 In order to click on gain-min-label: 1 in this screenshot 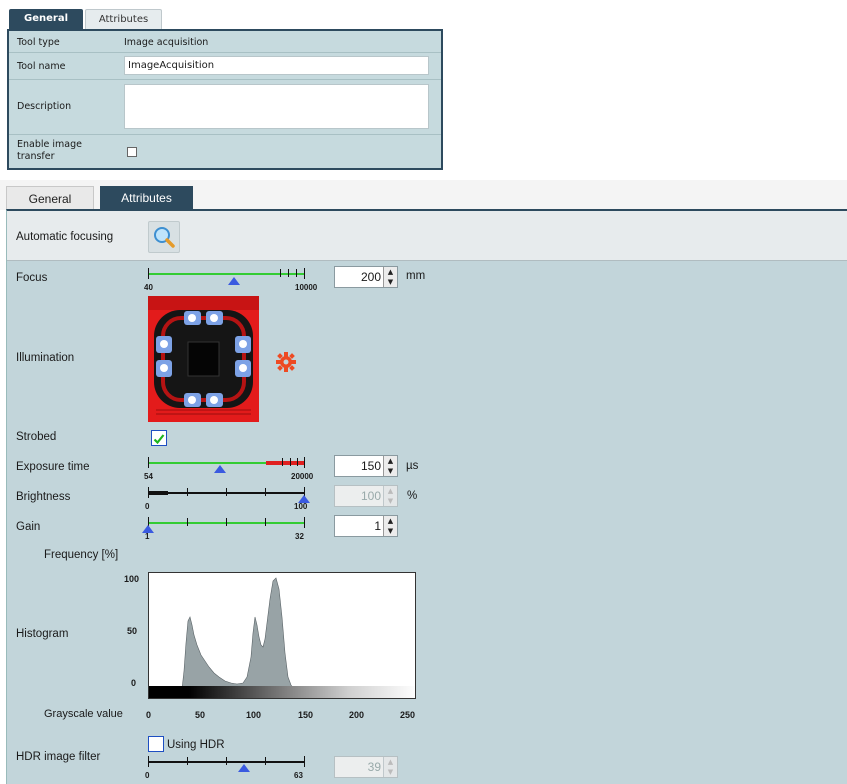, I will do `click(147, 536)`.